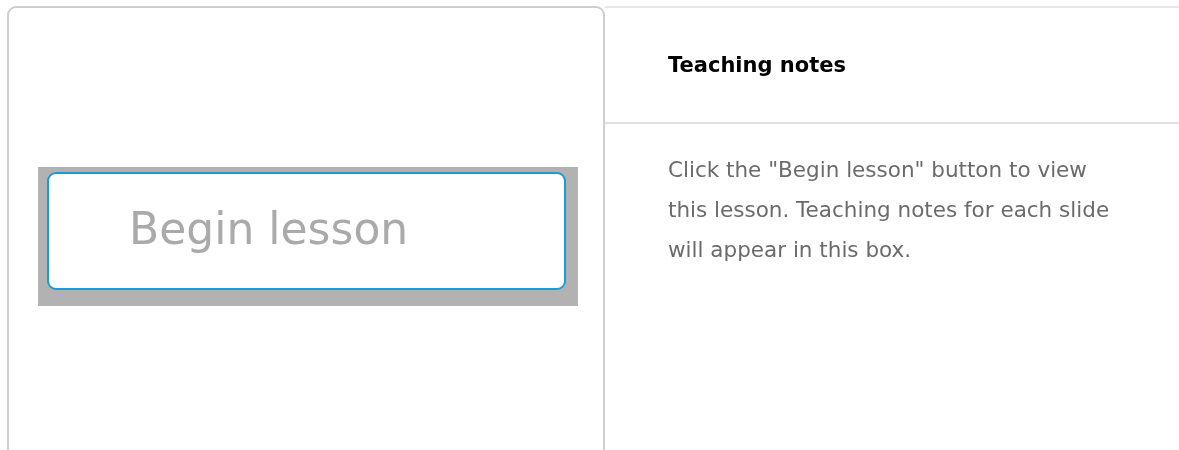 This screenshot has height=450, width=1179. Describe the element at coordinates (889, 210) in the screenshot. I see `notes-text: Click the "Begin lesson" button to view this lesson. Teaching notes for each slide will appear in this box.` at that location.